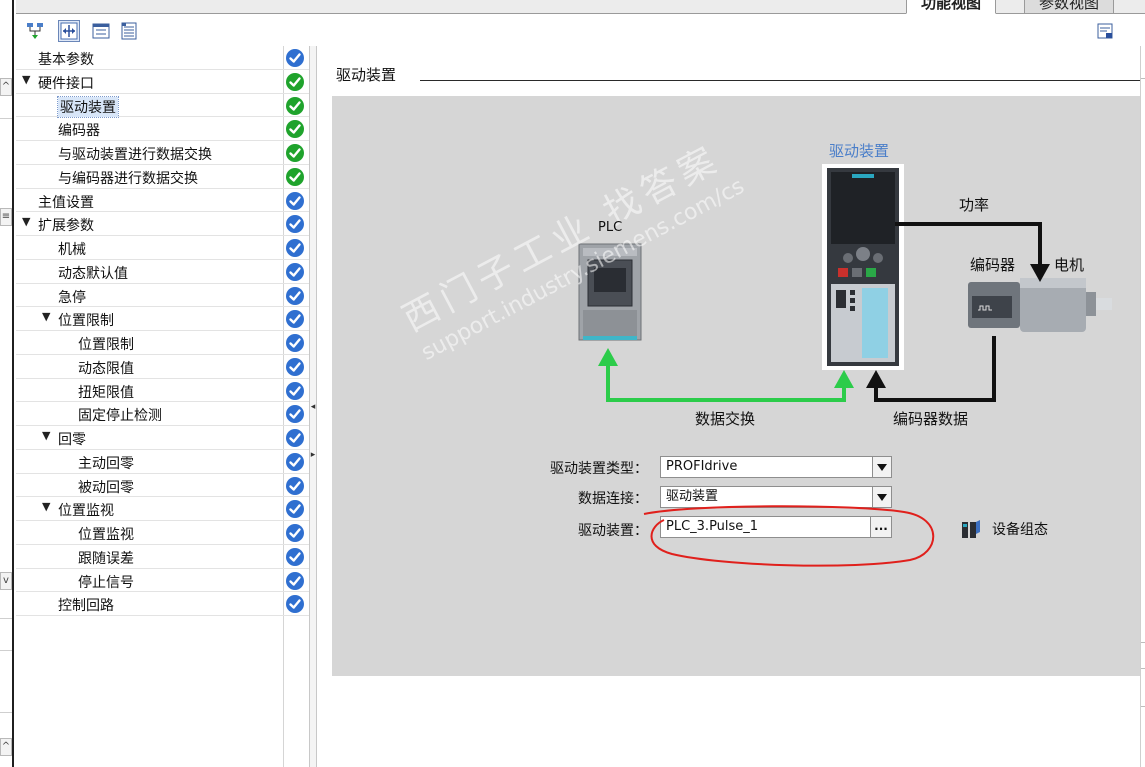 This screenshot has width=1145, height=767. What do you see at coordinates (702, 466) in the screenshot?
I see `drive-type-value: PROFIdrive` at bounding box center [702, 466].